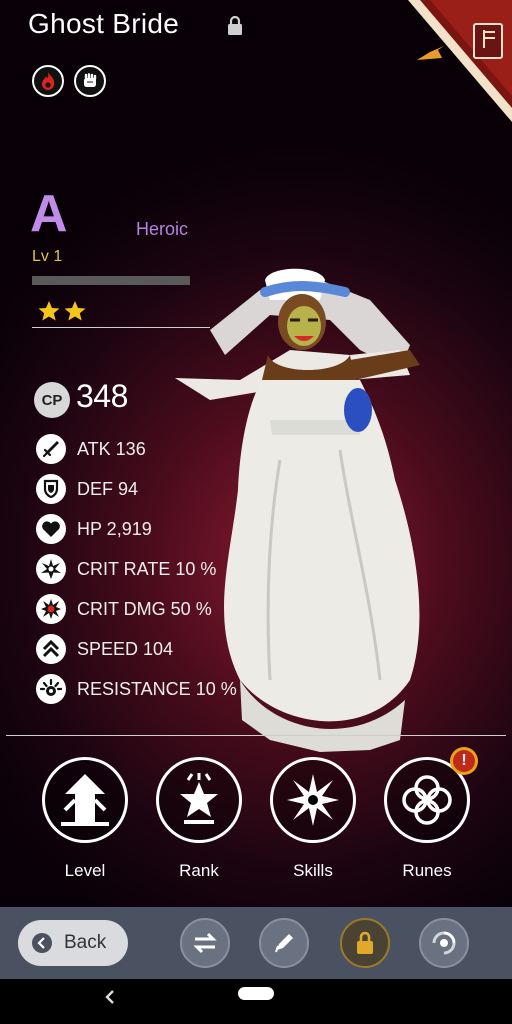  Describe the element at coordinates (162, 229) in the screenshot. I see `rarity-label: Heroic` at that location.